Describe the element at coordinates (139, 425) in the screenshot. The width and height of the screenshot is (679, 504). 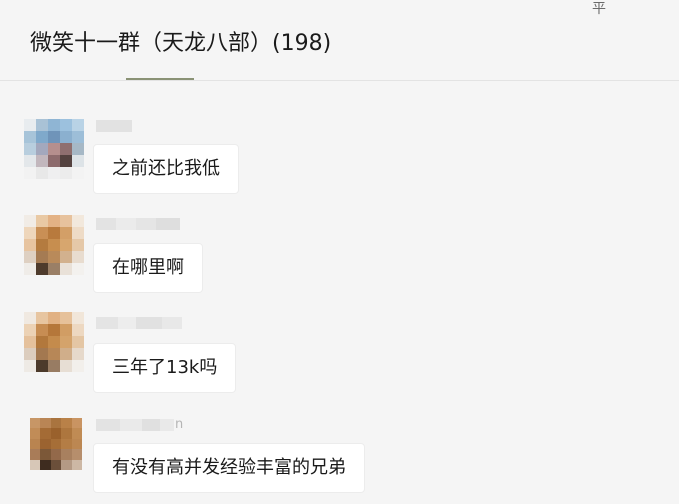
I see `sender-name: n` at that location.